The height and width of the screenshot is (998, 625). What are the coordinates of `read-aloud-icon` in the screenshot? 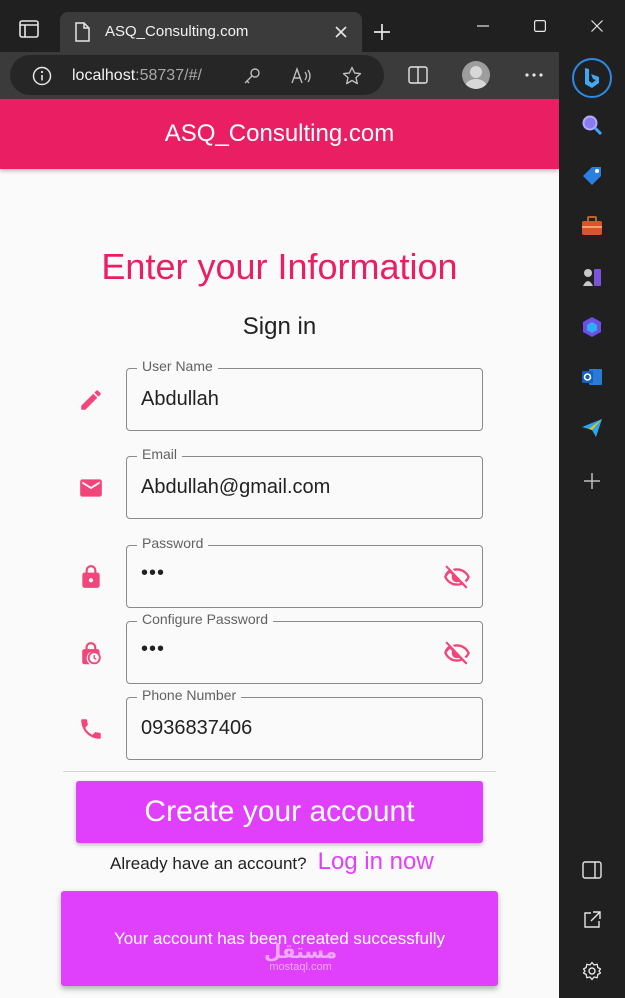 It's located at (302, 76).